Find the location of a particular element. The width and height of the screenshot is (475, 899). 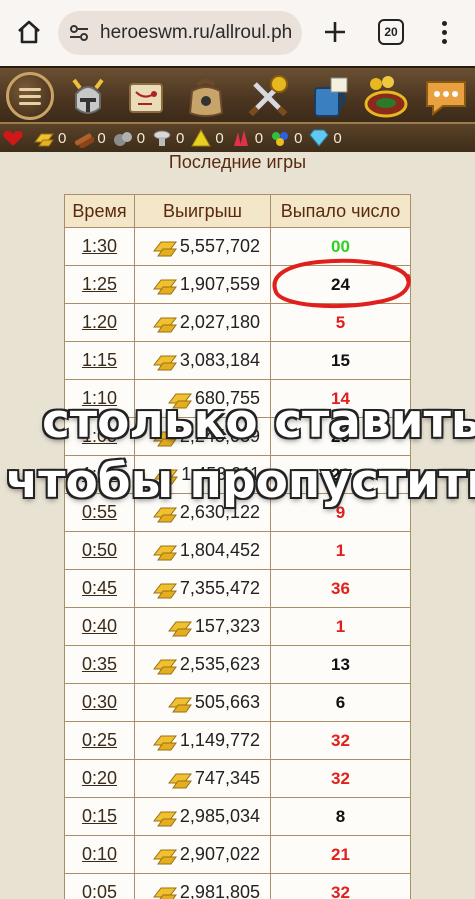

game-time-link: 0:15 is located at coordinates (99, 816).